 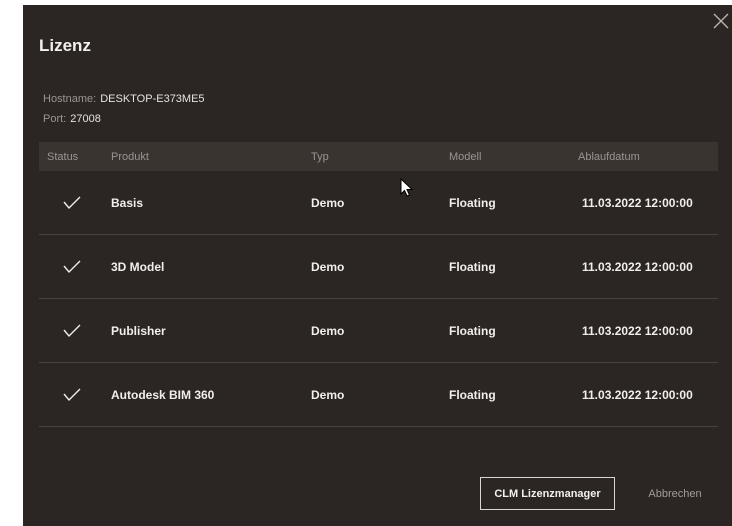 I want to click on column-header-ablaufdatum: Ablaufdatum, so click(x=648, y=157).